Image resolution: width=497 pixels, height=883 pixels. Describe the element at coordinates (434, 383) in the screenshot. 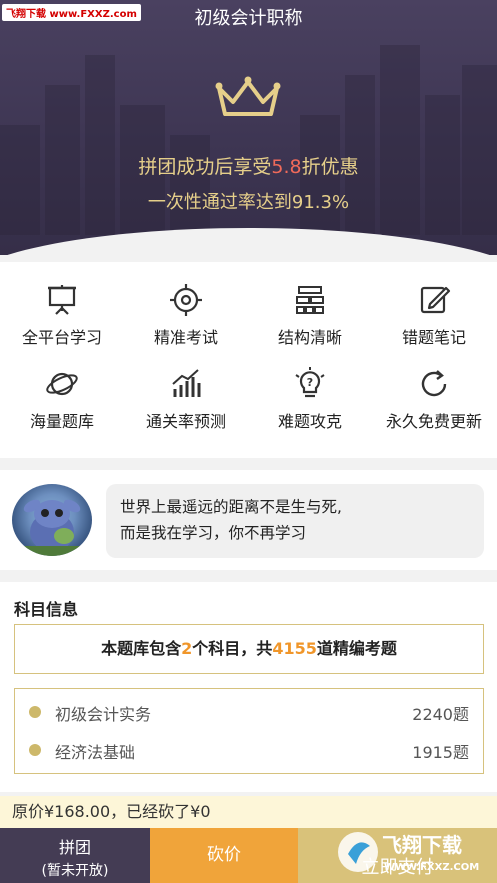

I see `refresh-icon` at that location.